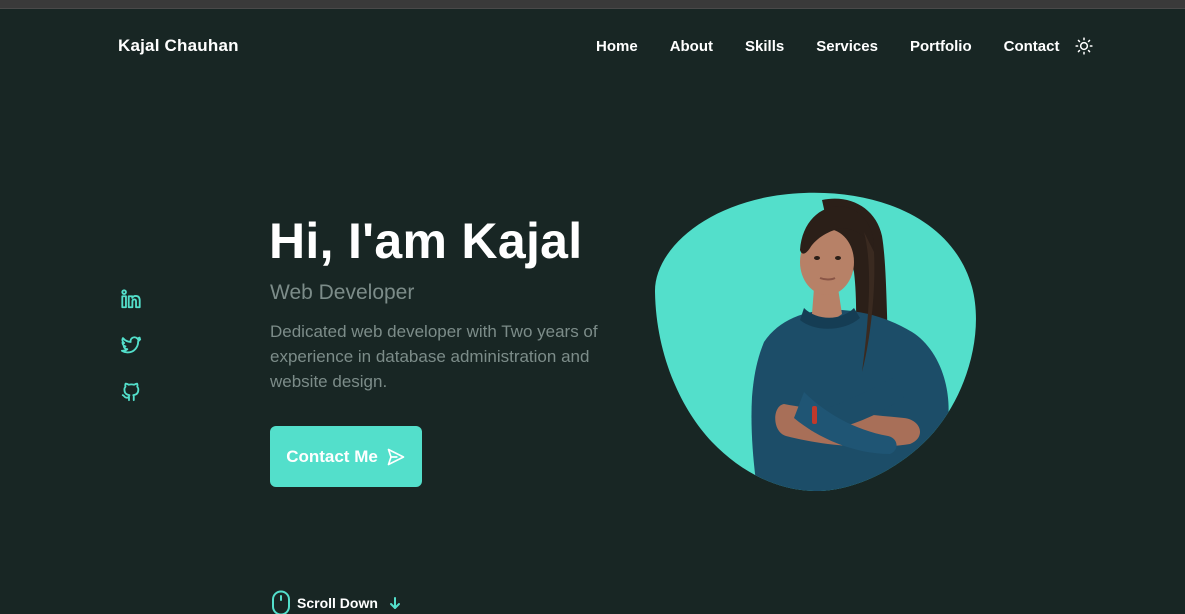 The image size is (1185, 614). I want to click on social-links, so click(131, 346).